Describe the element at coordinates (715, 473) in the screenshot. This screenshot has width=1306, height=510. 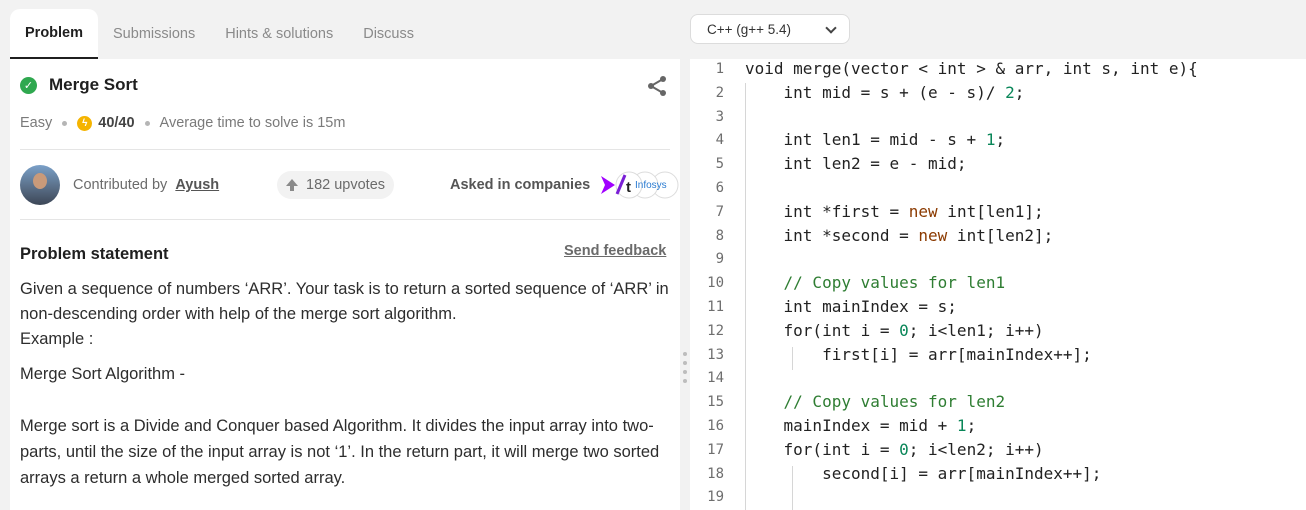
I see `line-number: 18` at that location.